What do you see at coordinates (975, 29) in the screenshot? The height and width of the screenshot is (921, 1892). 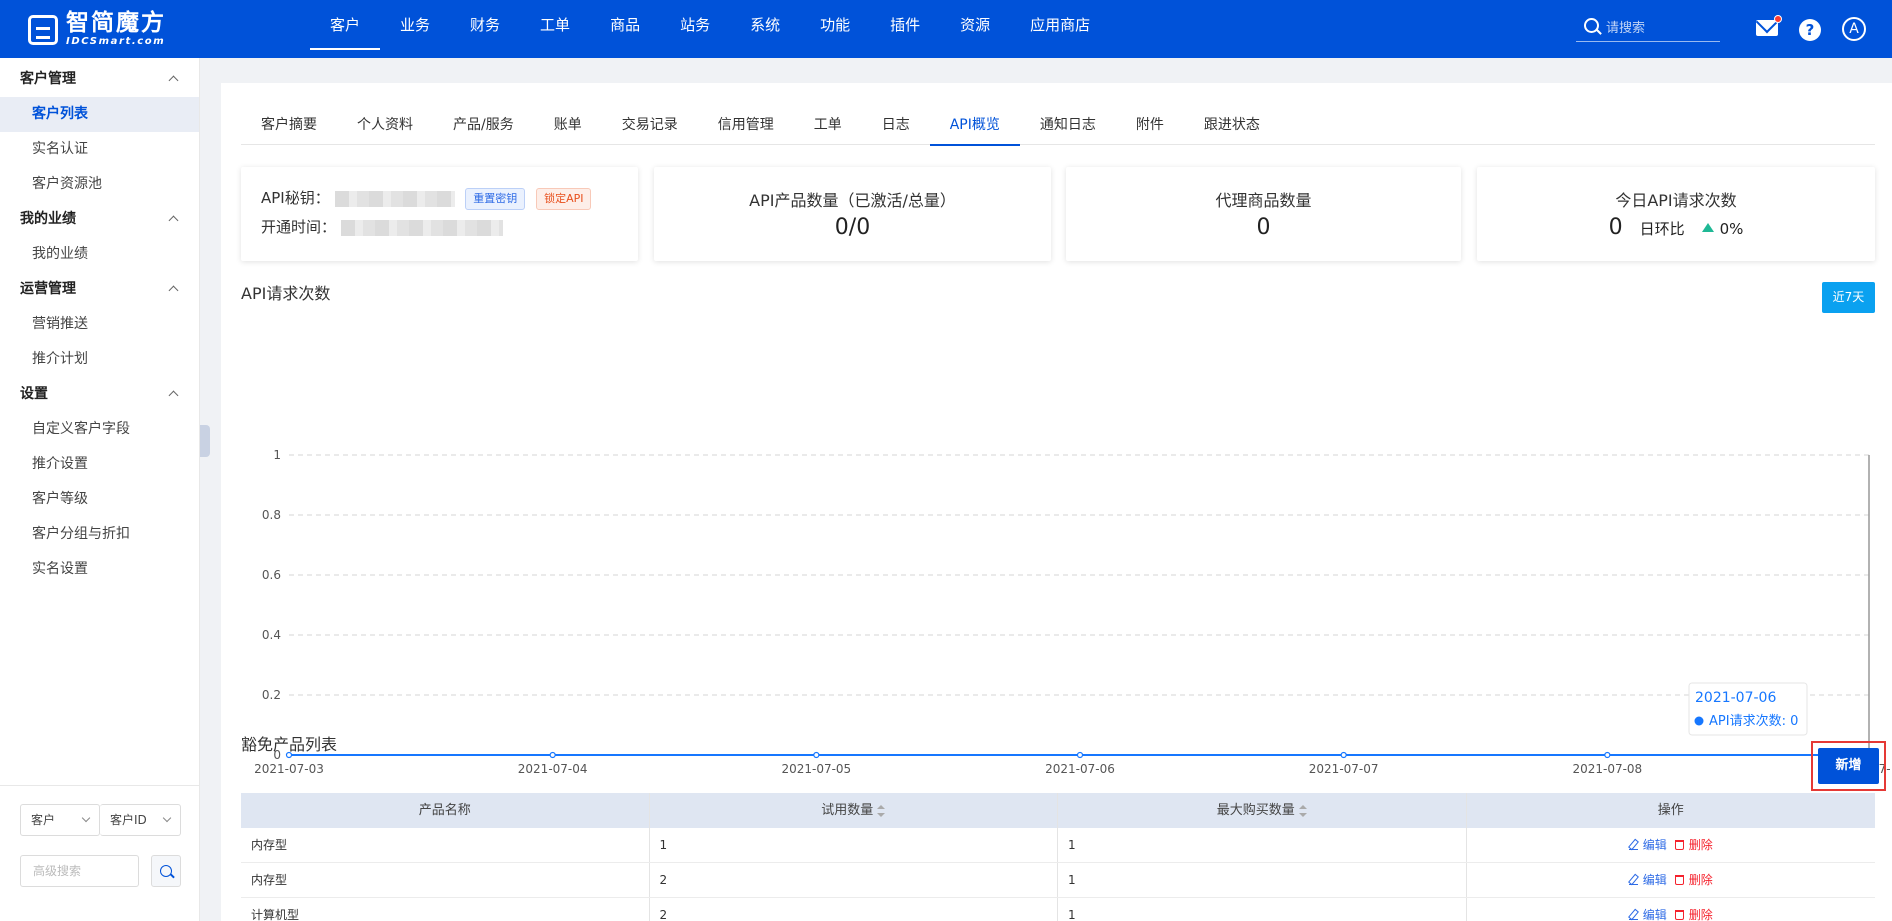 I see `top-nav-item: 资源` at bounding box center [975, 29].